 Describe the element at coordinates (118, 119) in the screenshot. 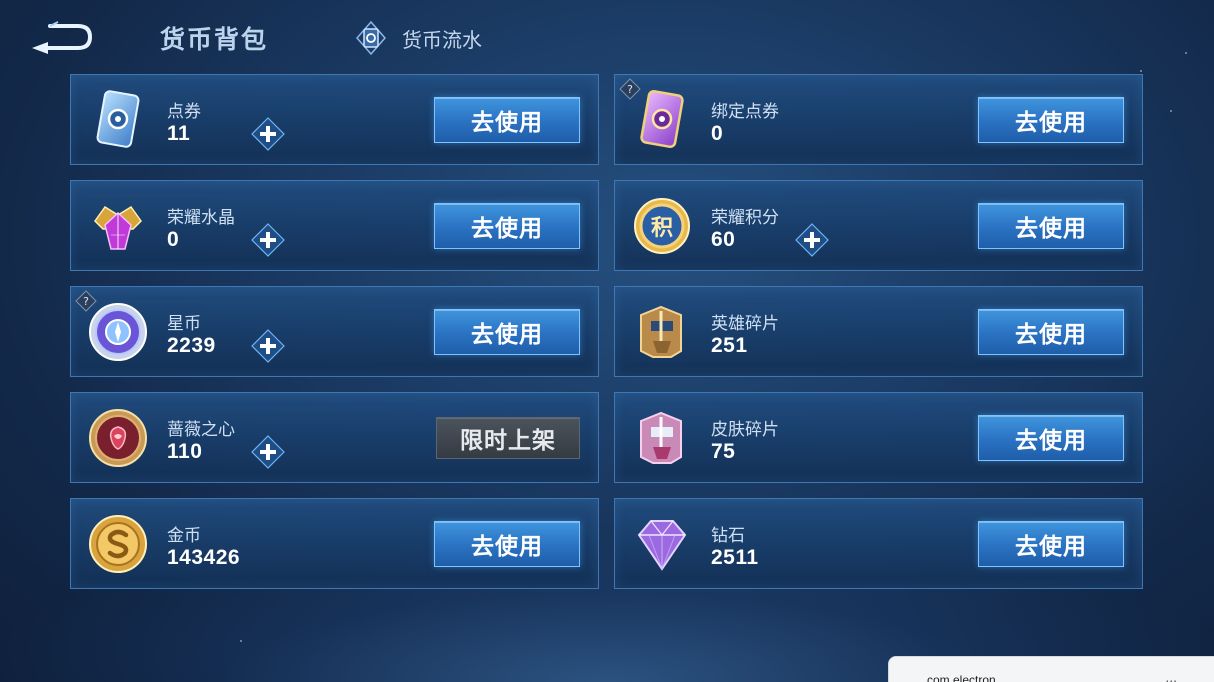

I see `ticket-icon` at that location.